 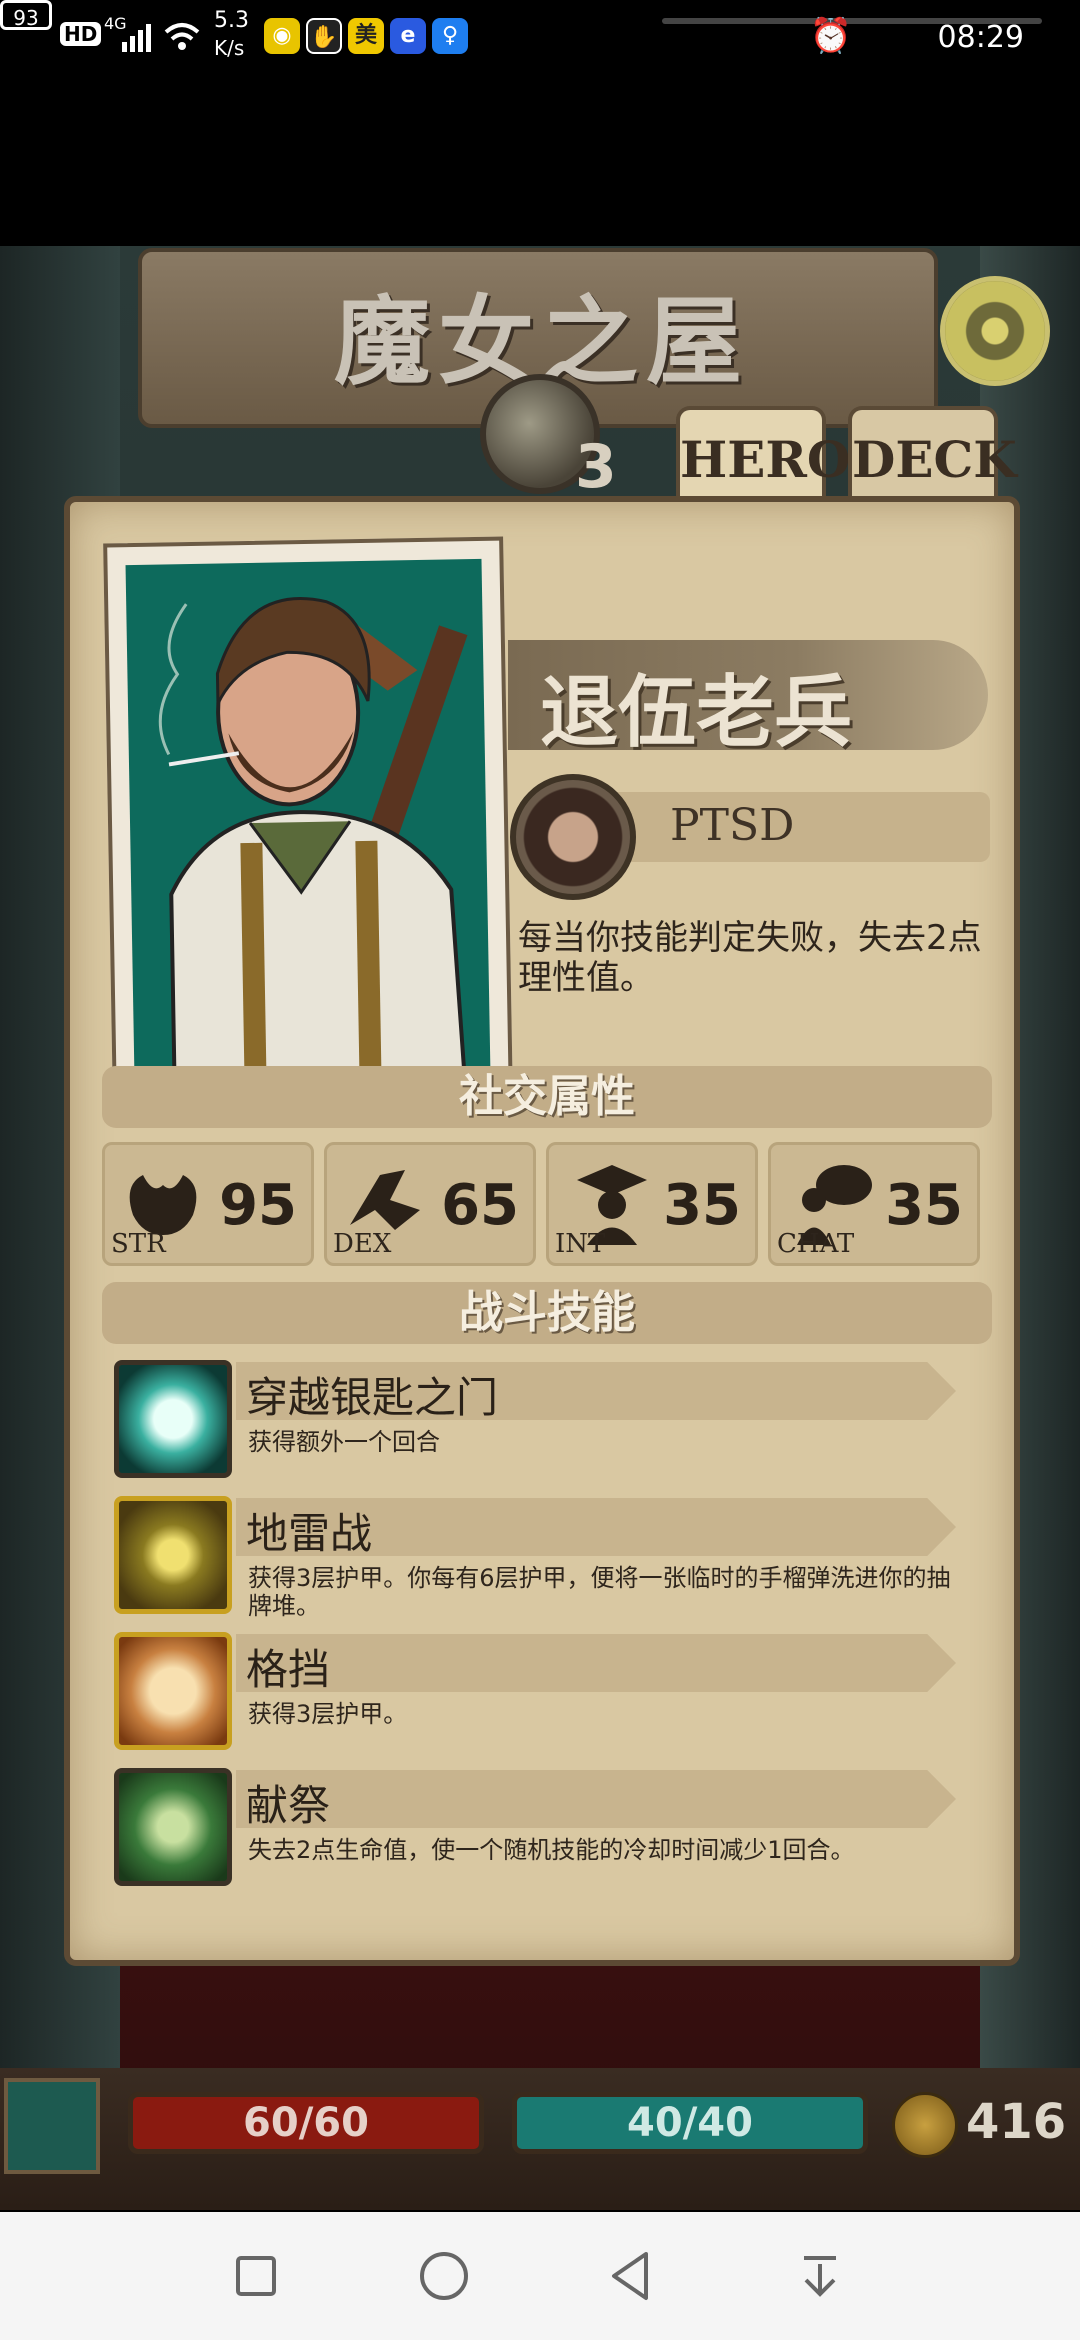 I want to click on health-bar: 60/60, so click(x=306, y=2123).